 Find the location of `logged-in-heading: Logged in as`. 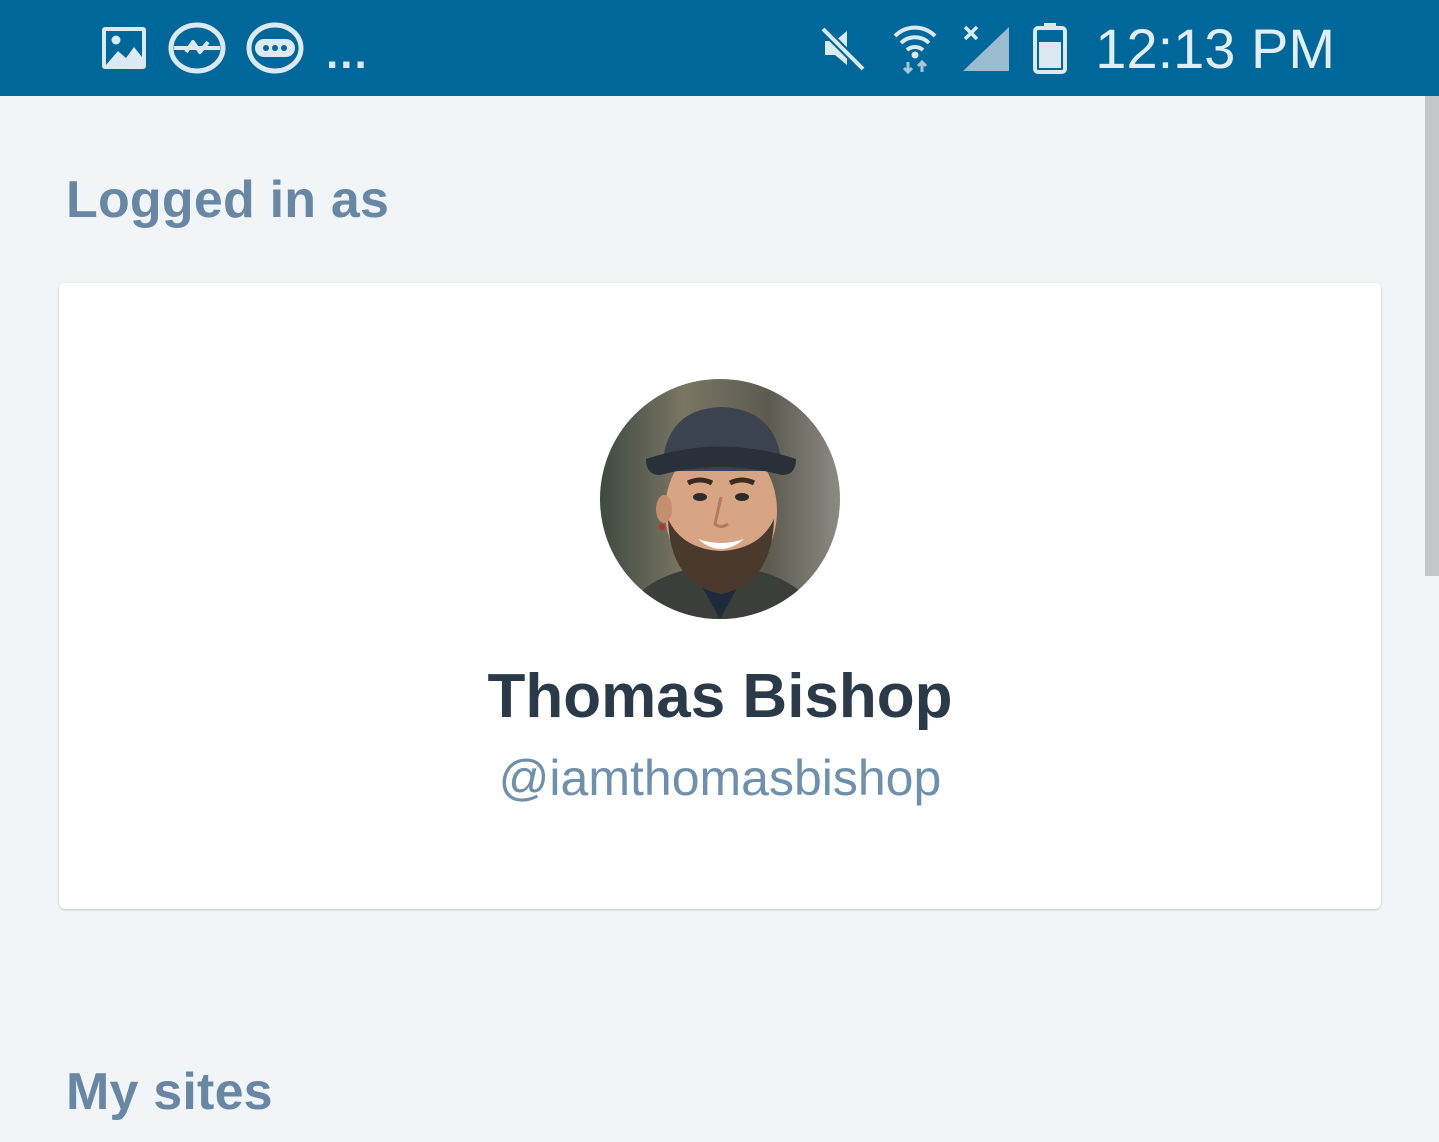

logged-in-heading: Logged in as is located at coordinates (228, 200).